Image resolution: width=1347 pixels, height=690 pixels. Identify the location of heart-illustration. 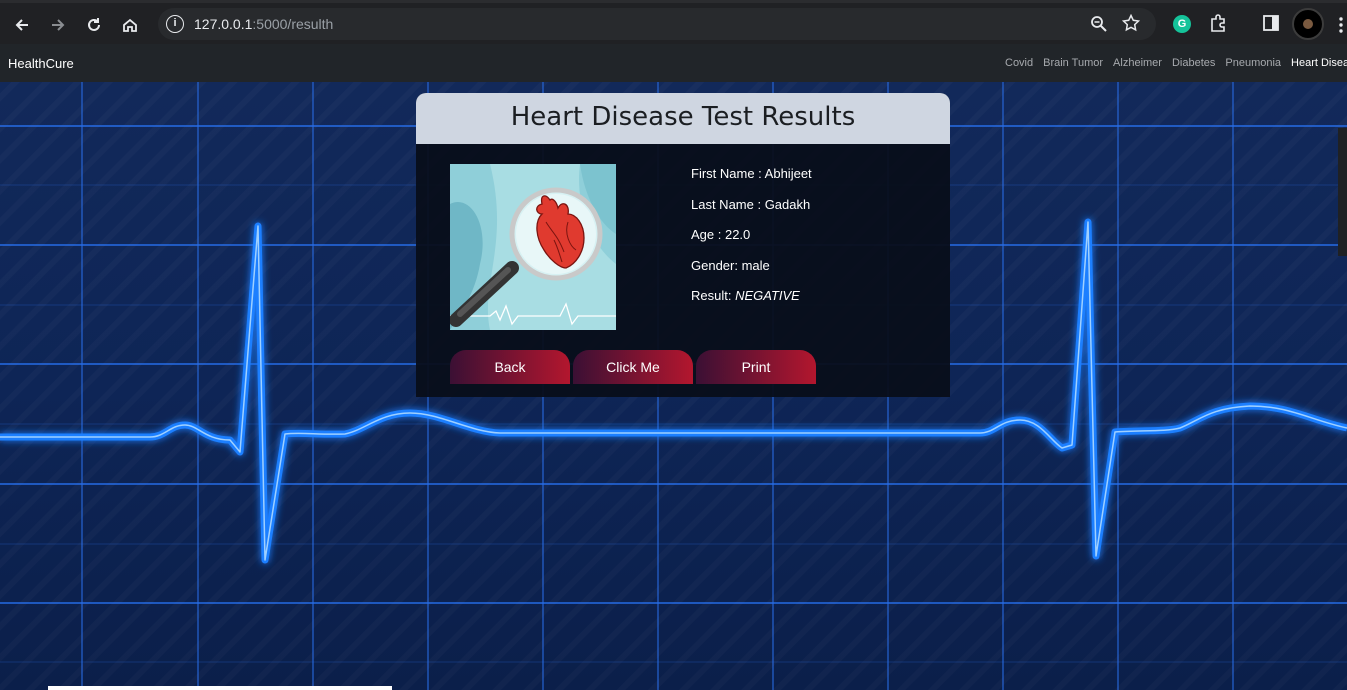
(532, 247).